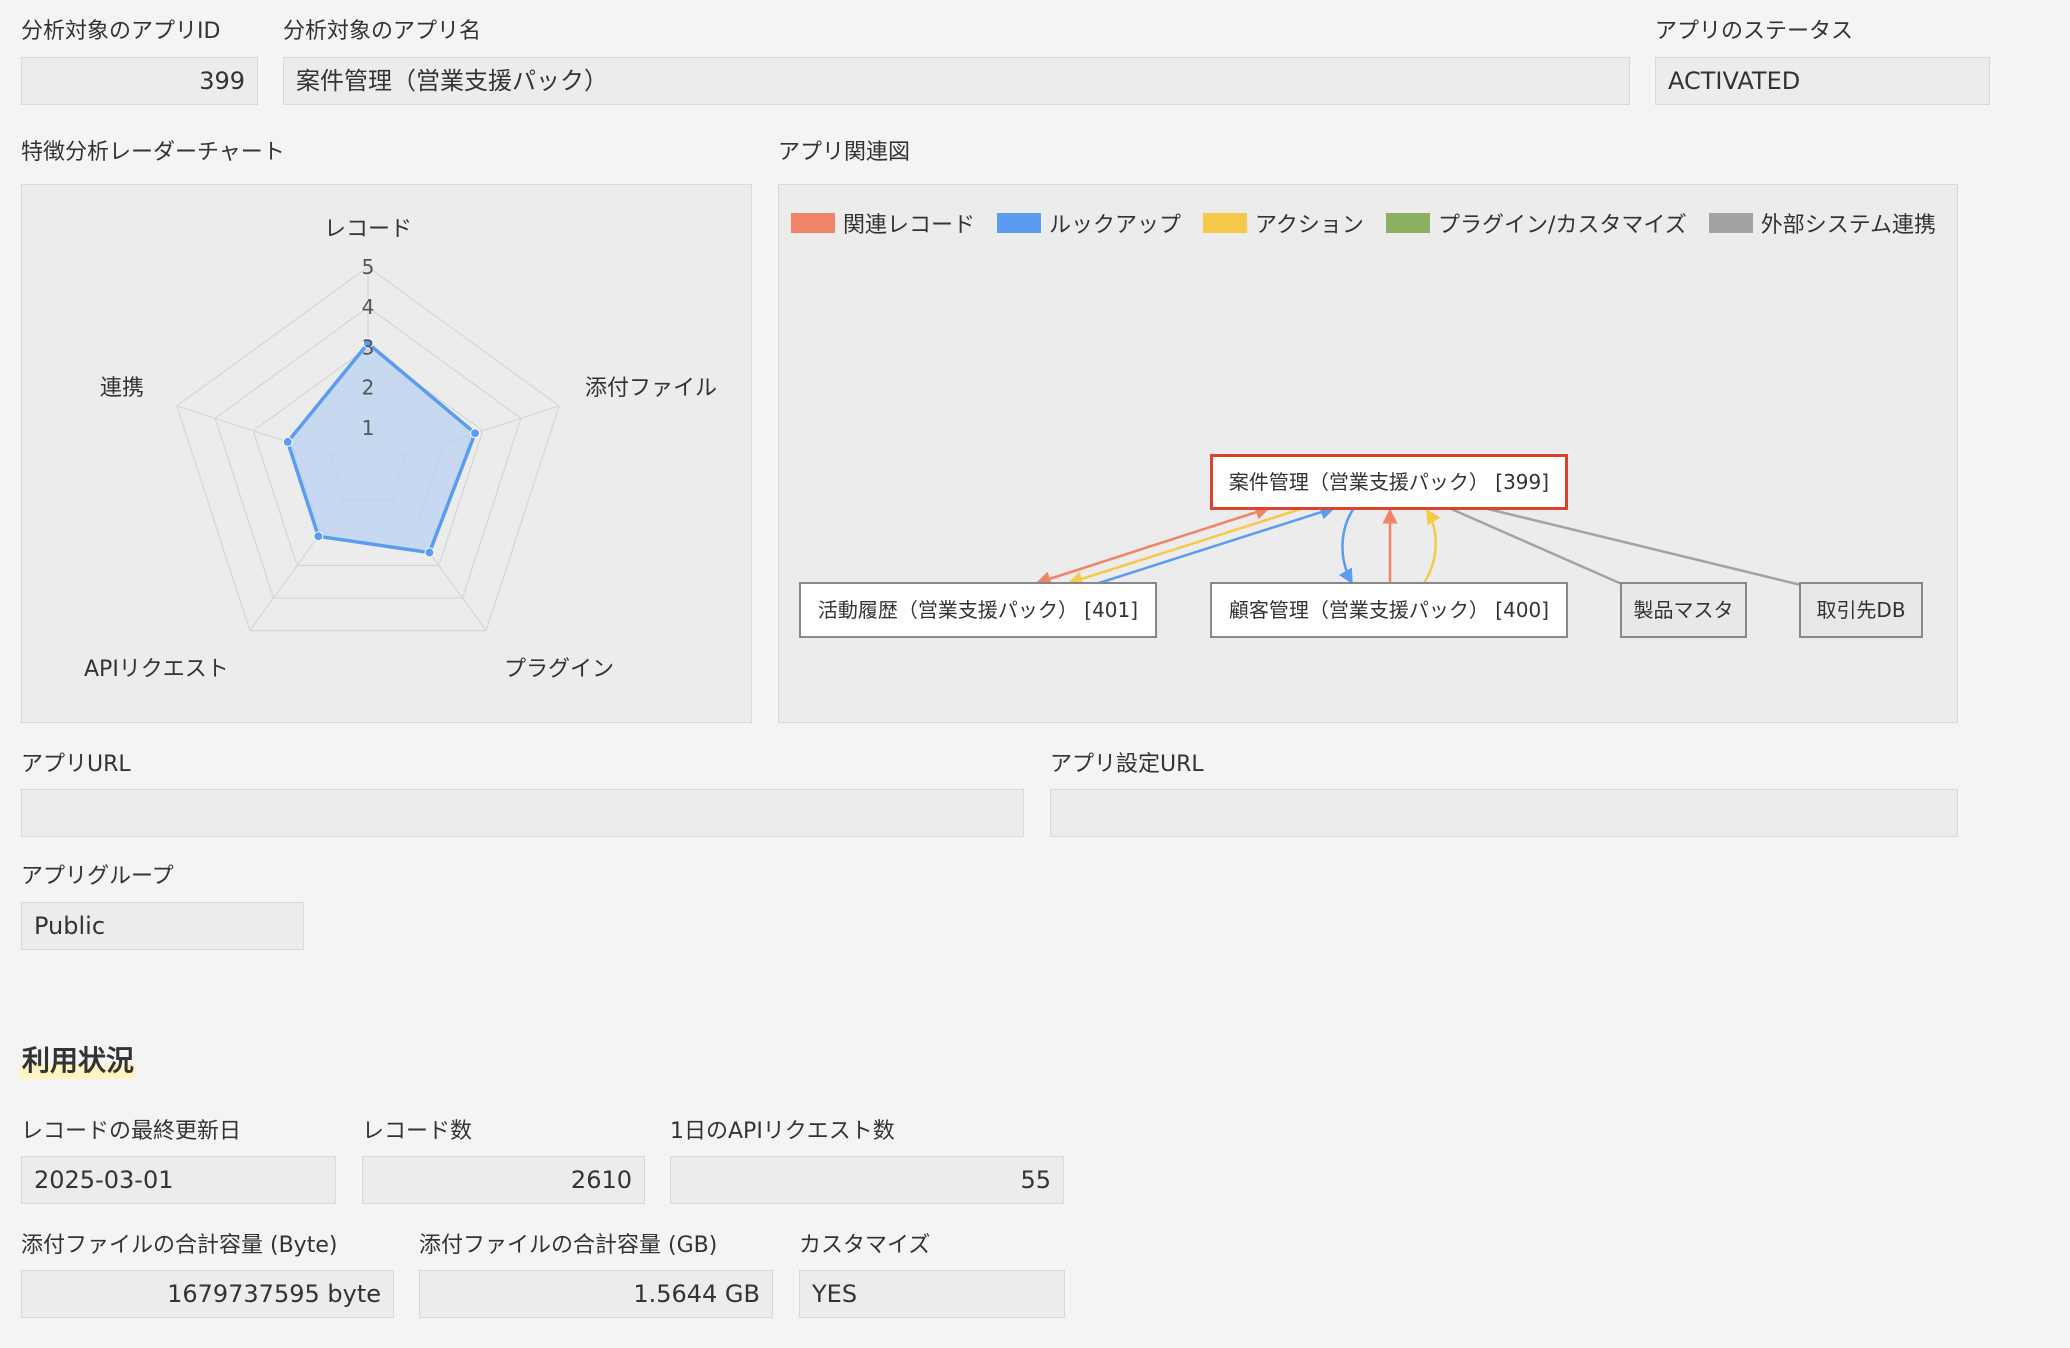 Image resolution: width=2070 pixels, height=1348 pixels. Describe the element at coordinates (865, 1245) in the screenshot. I see `customize-label: カスタマイズ` at that location.